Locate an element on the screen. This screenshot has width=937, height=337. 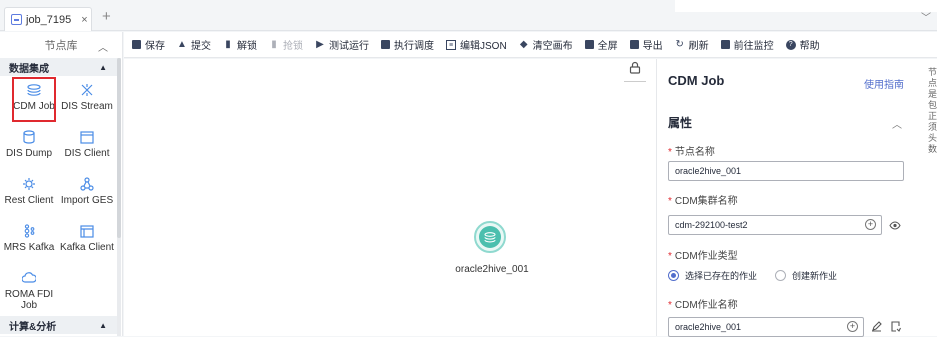
add-tab-icon: + is located at coordinates (106, 16).